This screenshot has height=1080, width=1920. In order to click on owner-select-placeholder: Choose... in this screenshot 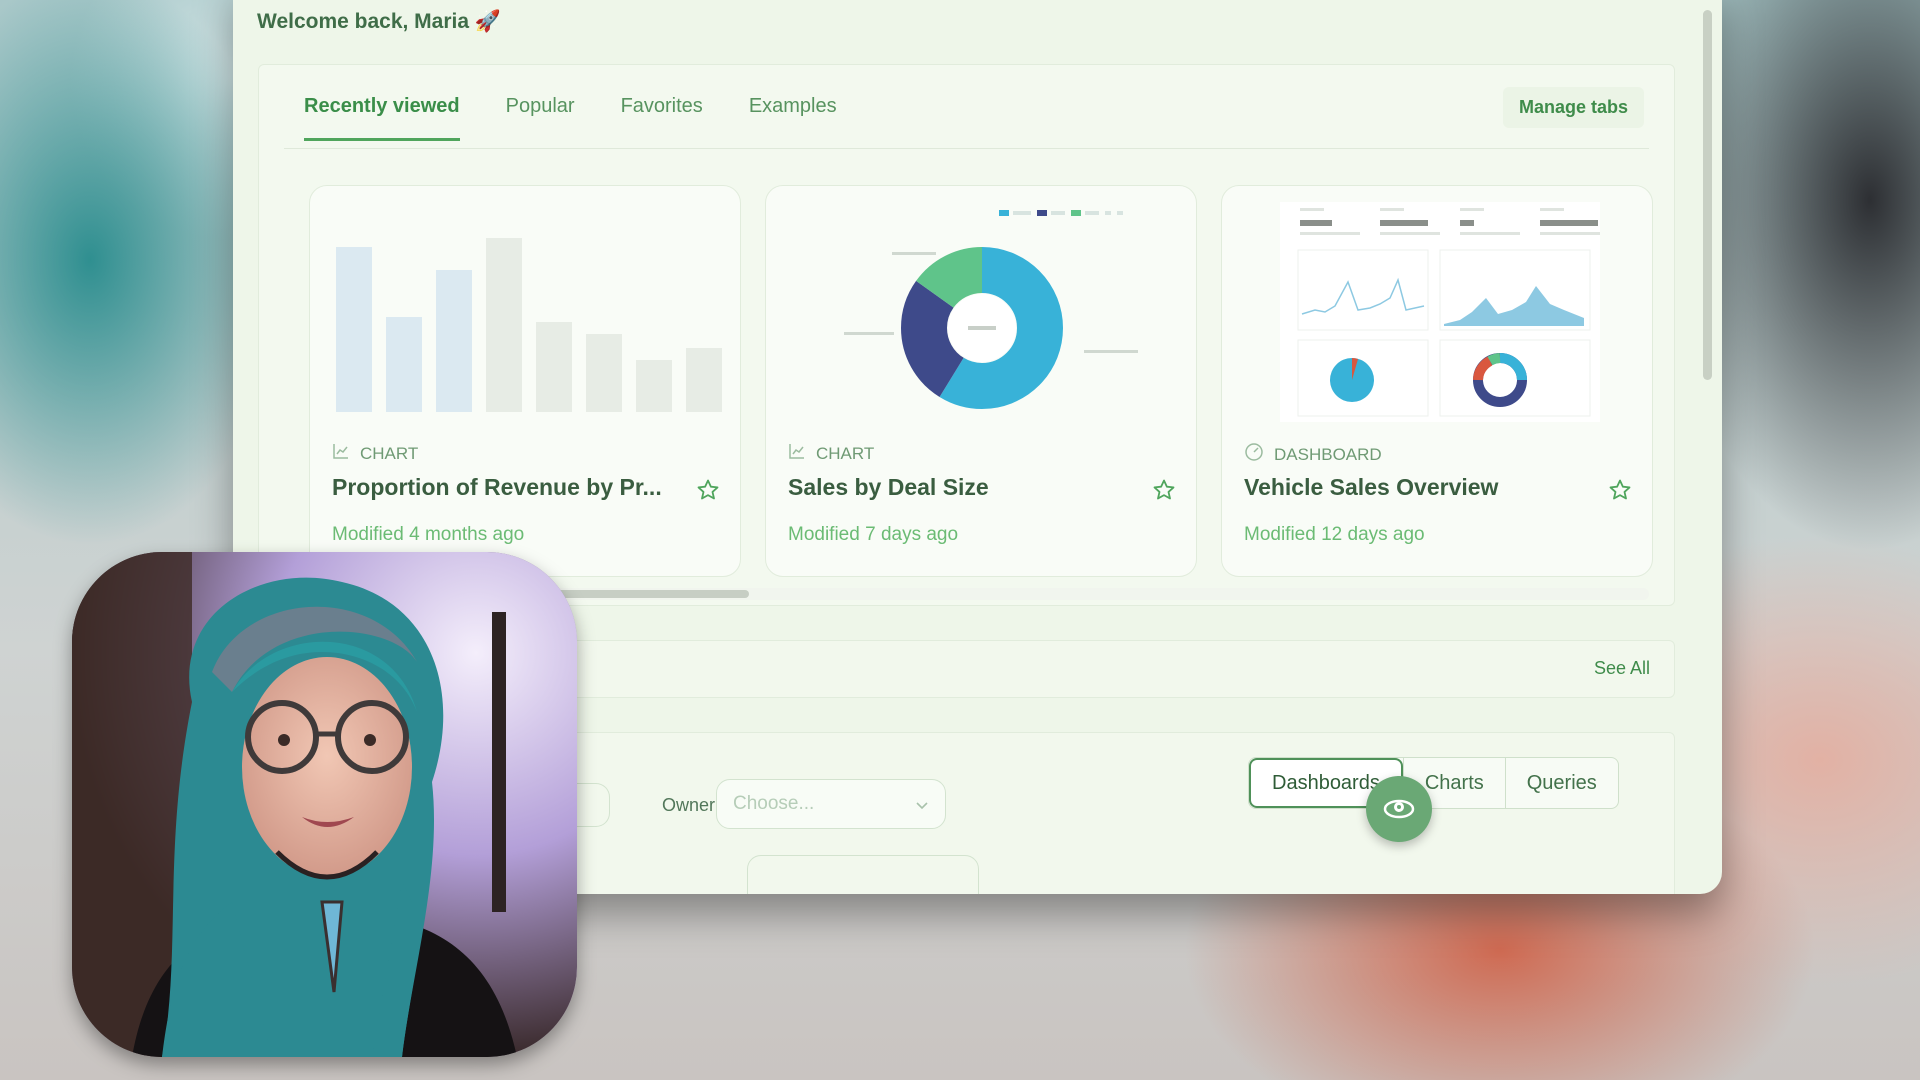, I will do `click(774, 803)`.